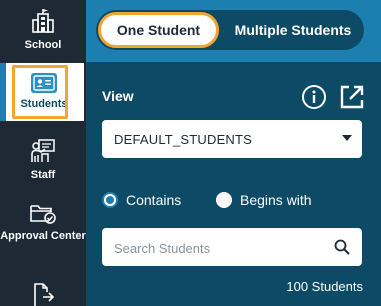 The width and height of the screenshot is (381, 306). What do you see at coordinates (314, 97) in the screenshot?
I see `info-icon` at bounding box center [314, 97].